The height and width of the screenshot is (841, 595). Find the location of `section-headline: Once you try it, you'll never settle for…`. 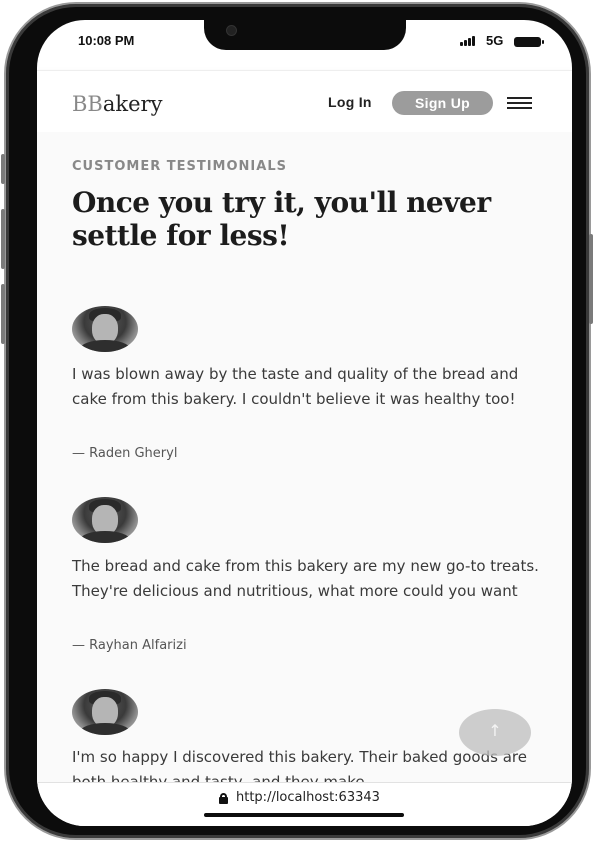

section-headline: Once you try it, you'll never settle for… is located at coordinates (281, 219).